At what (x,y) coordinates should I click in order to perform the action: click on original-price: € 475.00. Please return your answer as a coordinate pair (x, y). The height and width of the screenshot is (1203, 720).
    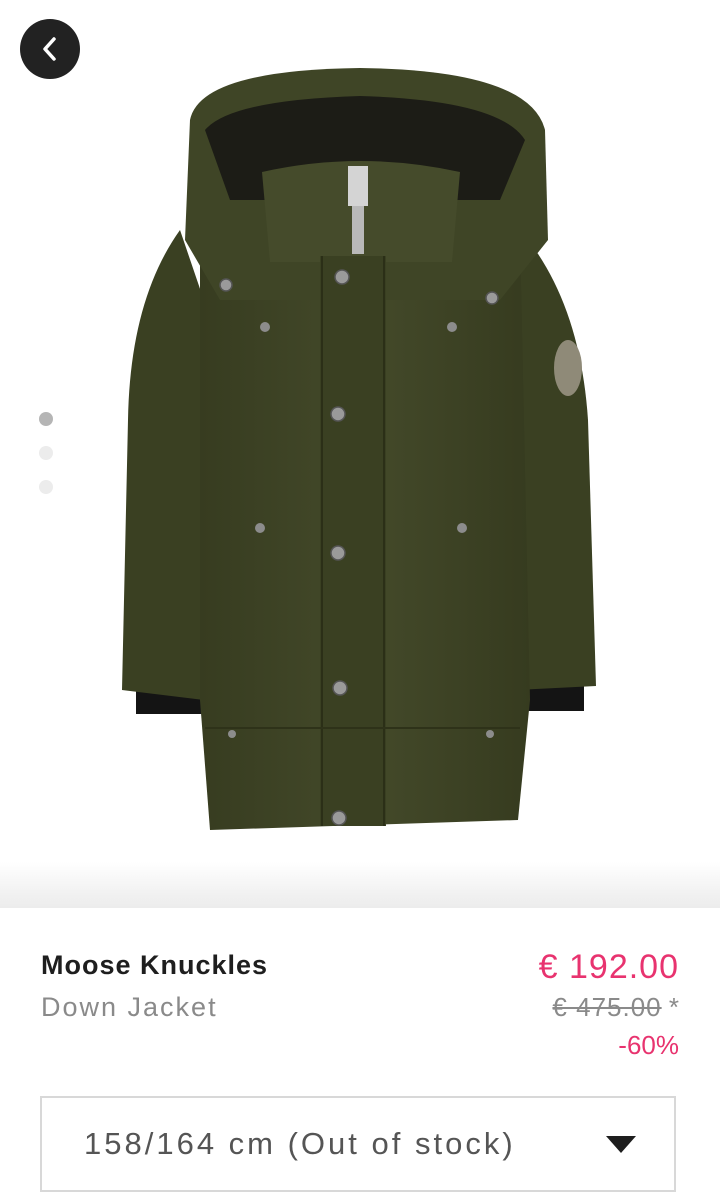
    Looking at the image, I should click on (607, 1007).